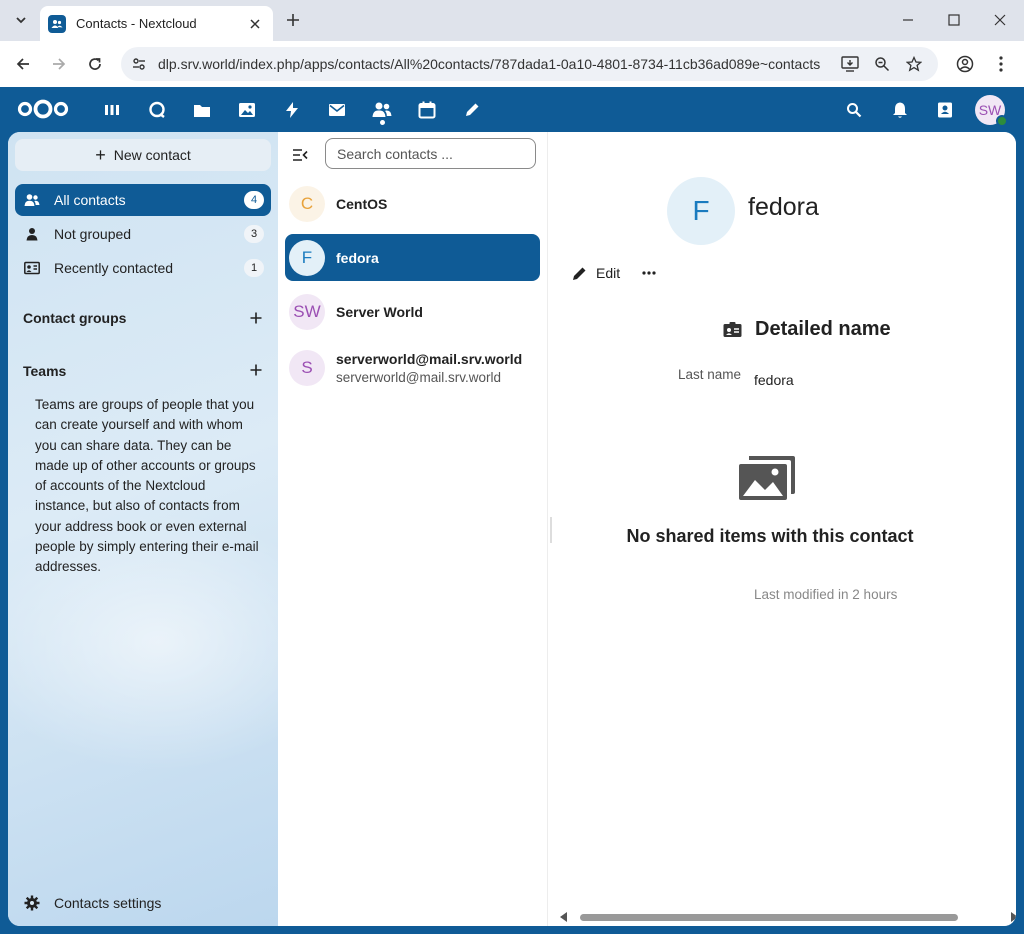 Image resolution: width=1024 pixels, height=934 pixels. I want to click on horizontal-scrollbar, so click(787, 917).